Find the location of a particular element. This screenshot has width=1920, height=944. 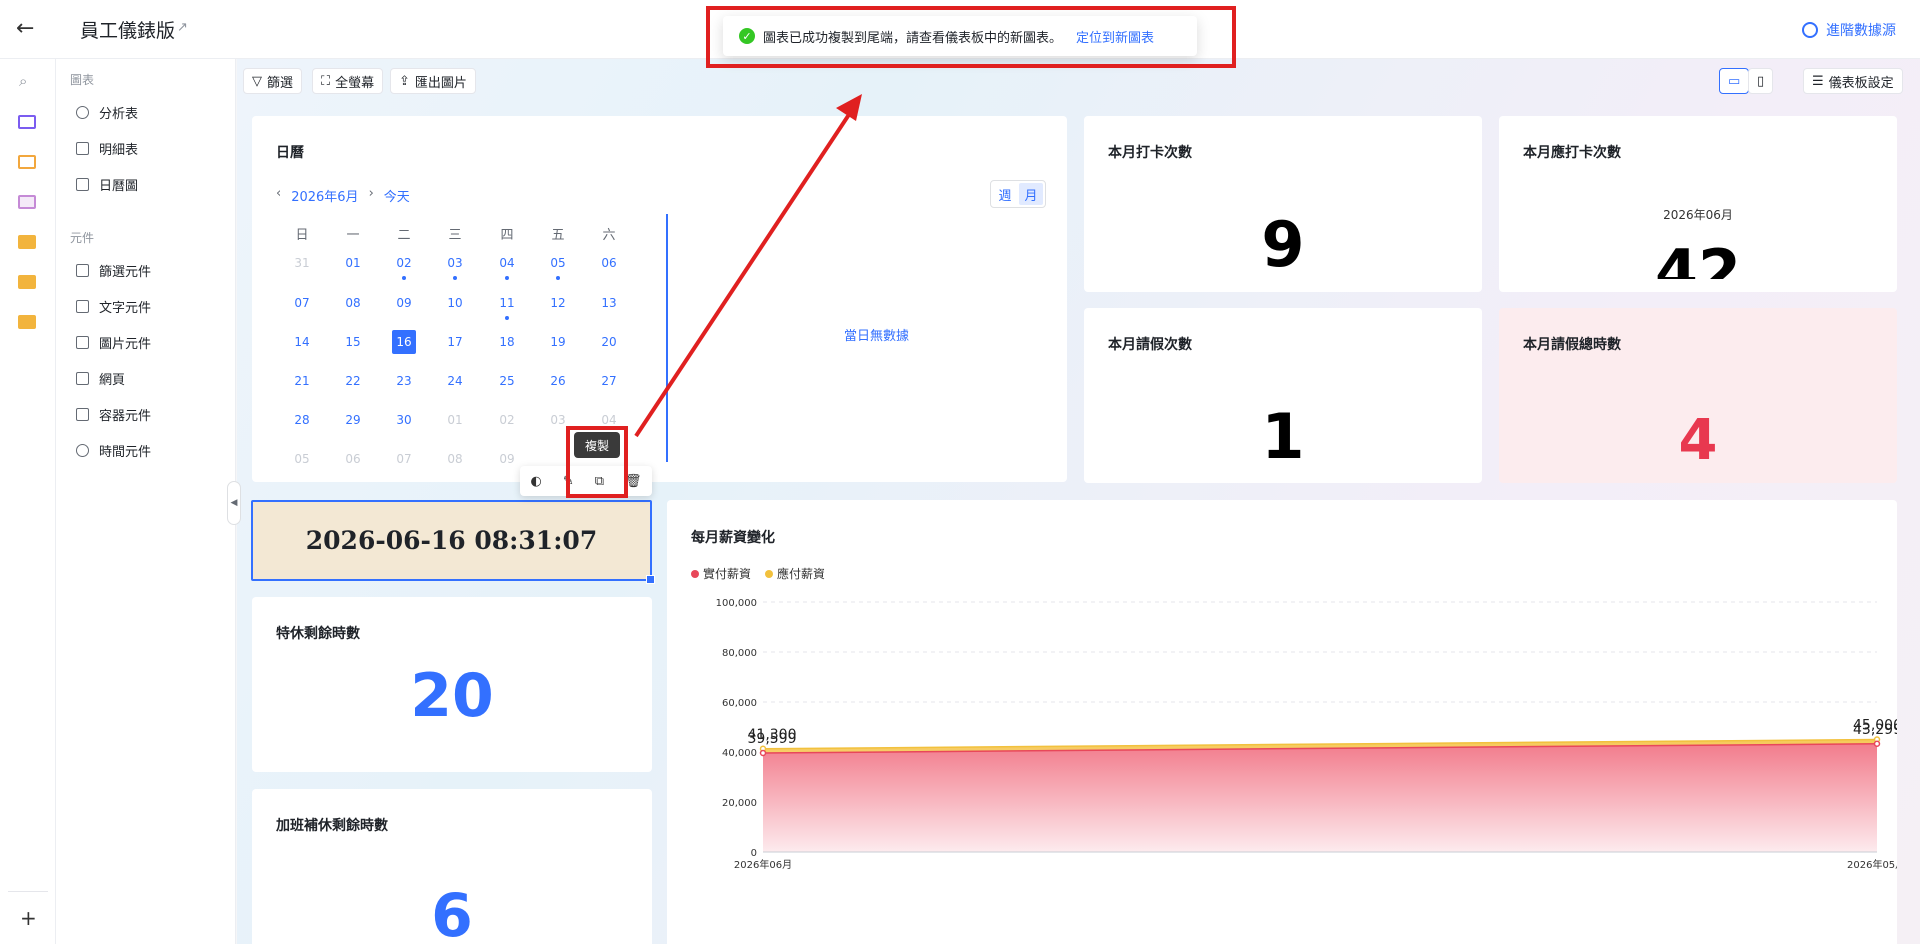

back-arrow-icon: ← is located at coordinates (25, 28).